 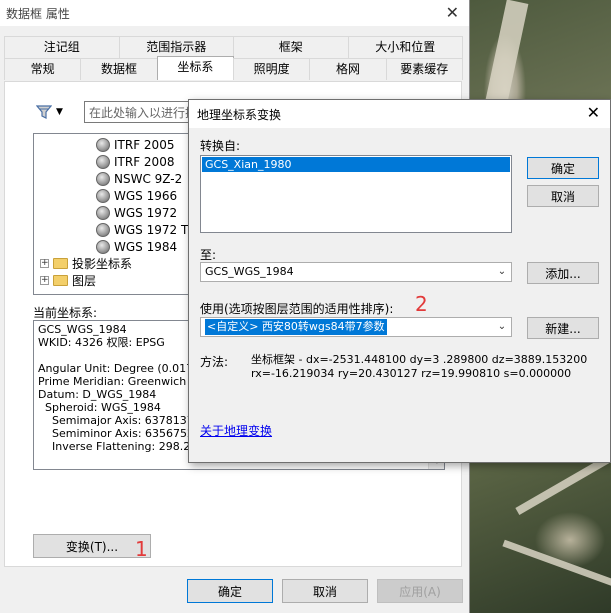 I want to click on tree-item: WGS 1972 TB, so click(x=144, y=229).